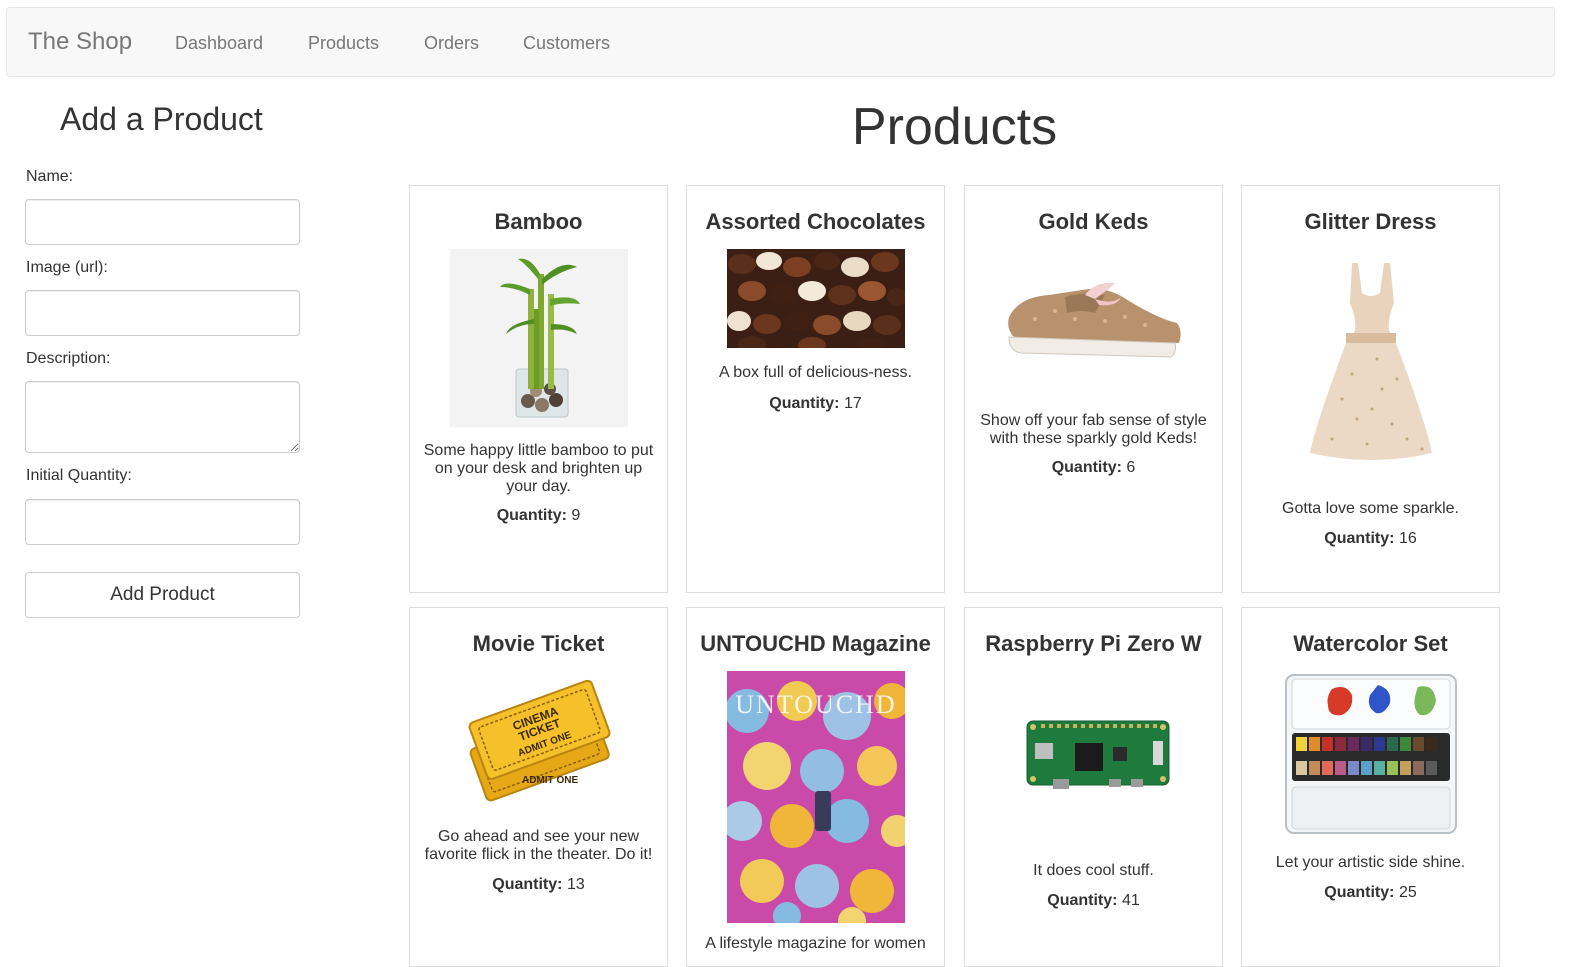  What do you see at coordinates (1370, 221) in the screenshot?
I see `product-name: Glitter Dress` at bounding box center [1370, 221].